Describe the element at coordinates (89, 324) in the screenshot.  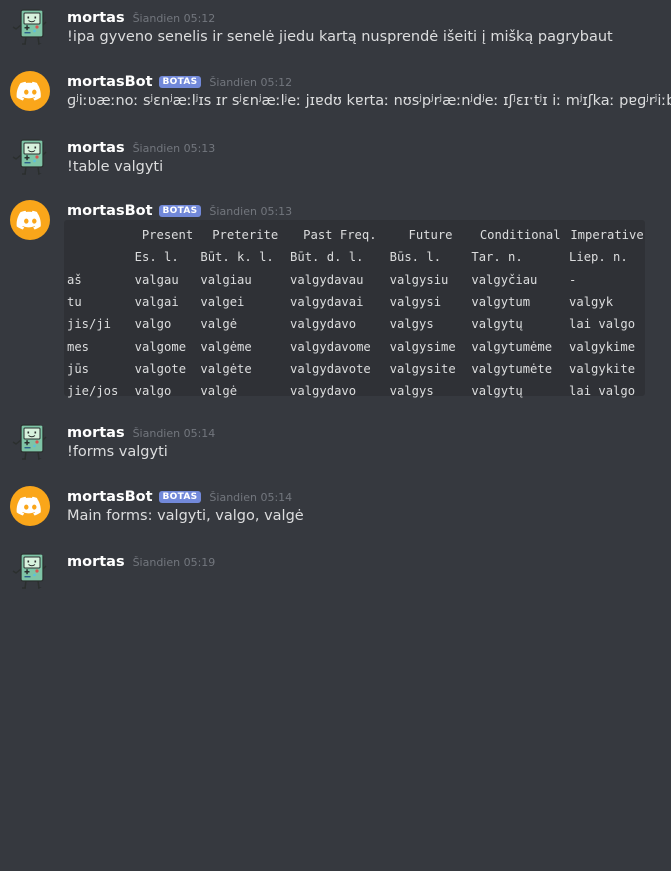
I see `table-cell: jis/ji` at that location.